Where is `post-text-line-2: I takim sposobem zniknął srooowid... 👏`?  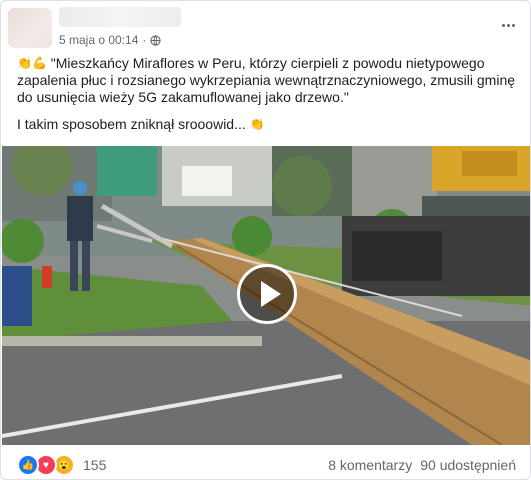
post-text-line-2: I takim sposobem zniknął srooowid... 👏 is located at coordinates (266, 124).